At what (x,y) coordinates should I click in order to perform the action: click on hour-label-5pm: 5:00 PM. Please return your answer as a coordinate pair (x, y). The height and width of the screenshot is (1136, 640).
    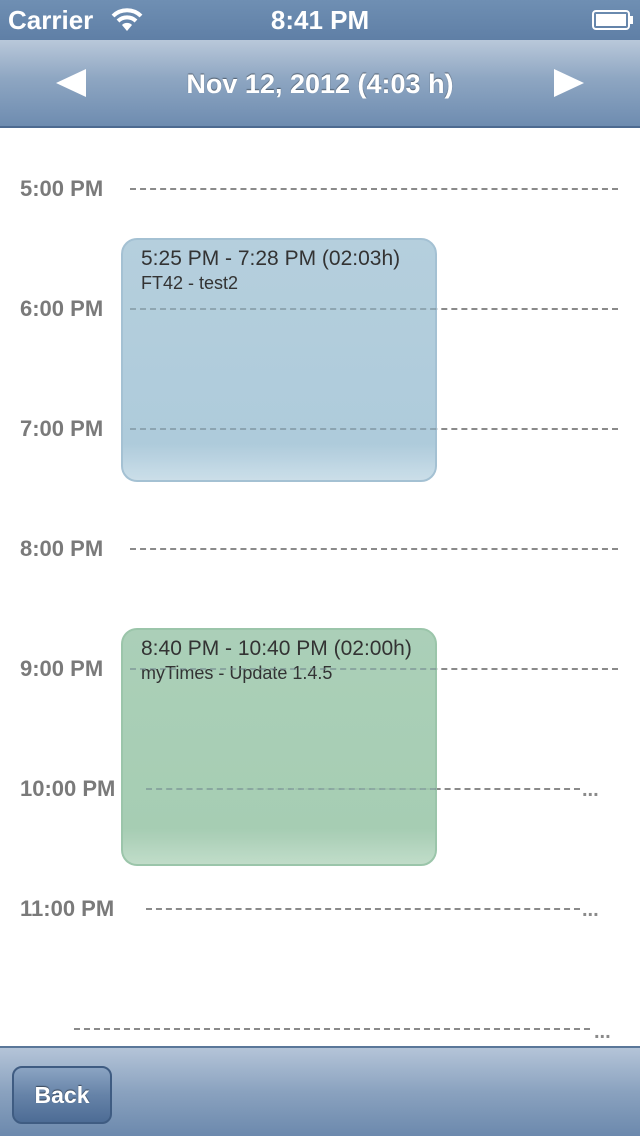
    Looking at the image, I should click on (62, 188).